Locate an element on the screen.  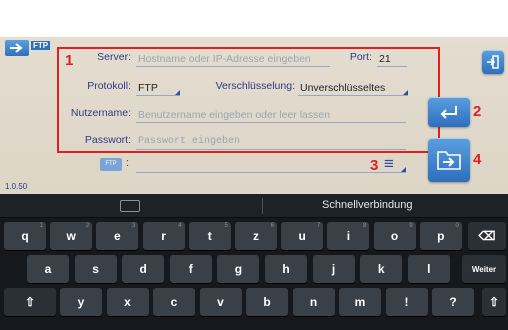
key-label: n is located at coordinates (313, 302).